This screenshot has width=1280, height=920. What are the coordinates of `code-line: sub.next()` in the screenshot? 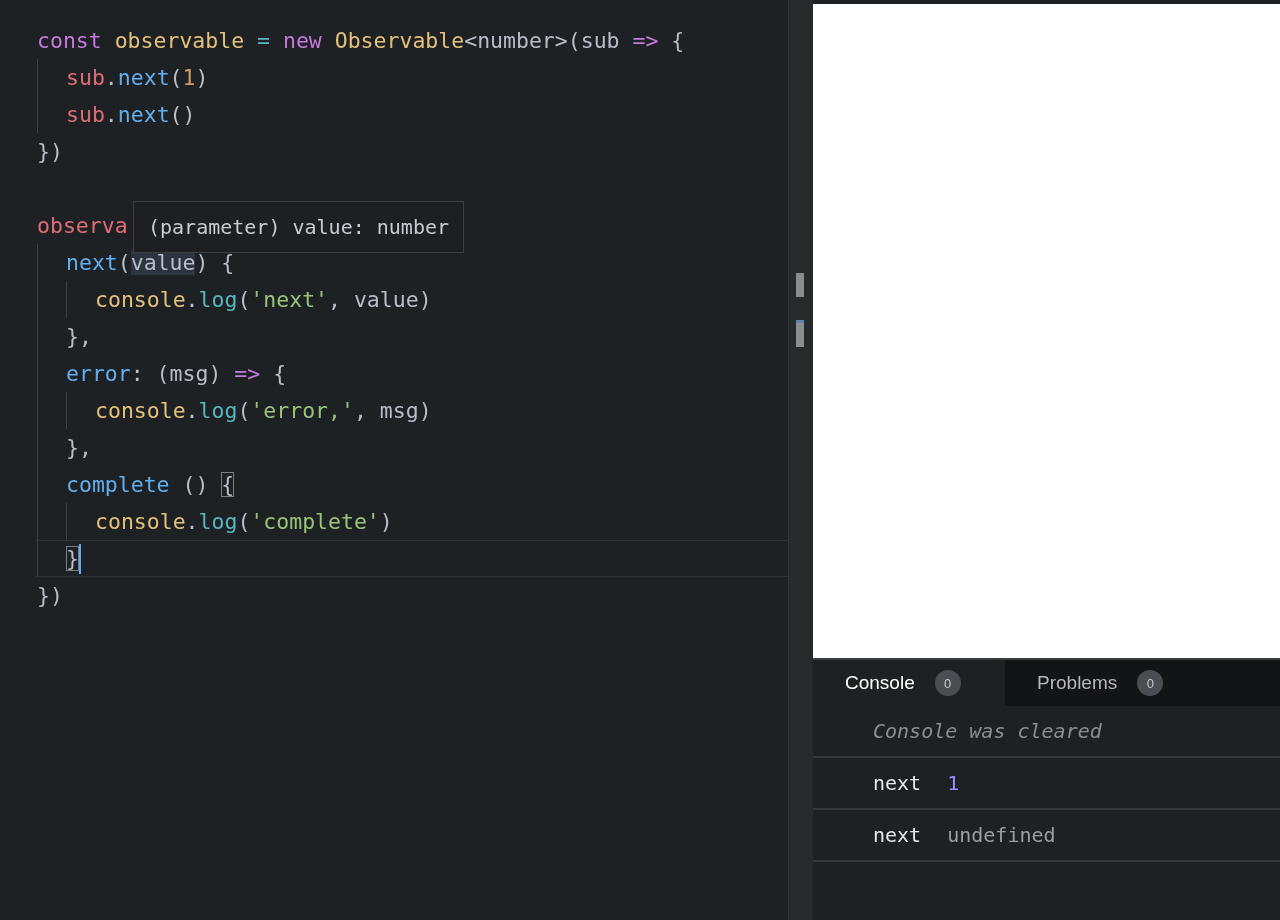 It's located at (131, 114).